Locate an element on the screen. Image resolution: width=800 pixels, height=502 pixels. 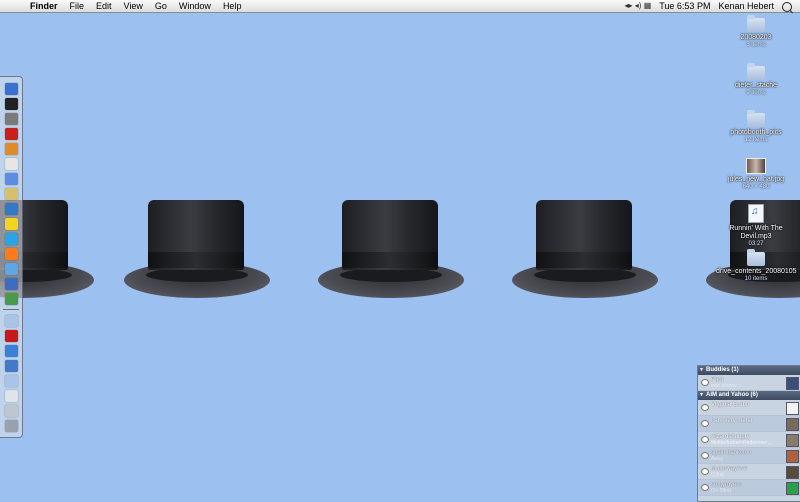
app-icon is located at coordinates (11, 284).